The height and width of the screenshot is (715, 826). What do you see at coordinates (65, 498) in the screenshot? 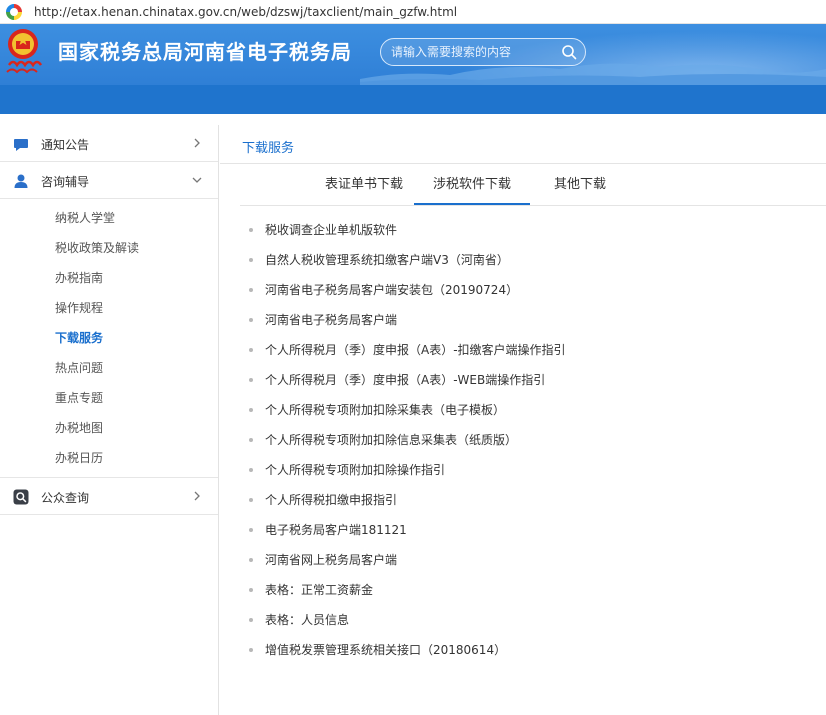
I see `sidebar-group-label: 公众查询` at bounding box center [65, 498].